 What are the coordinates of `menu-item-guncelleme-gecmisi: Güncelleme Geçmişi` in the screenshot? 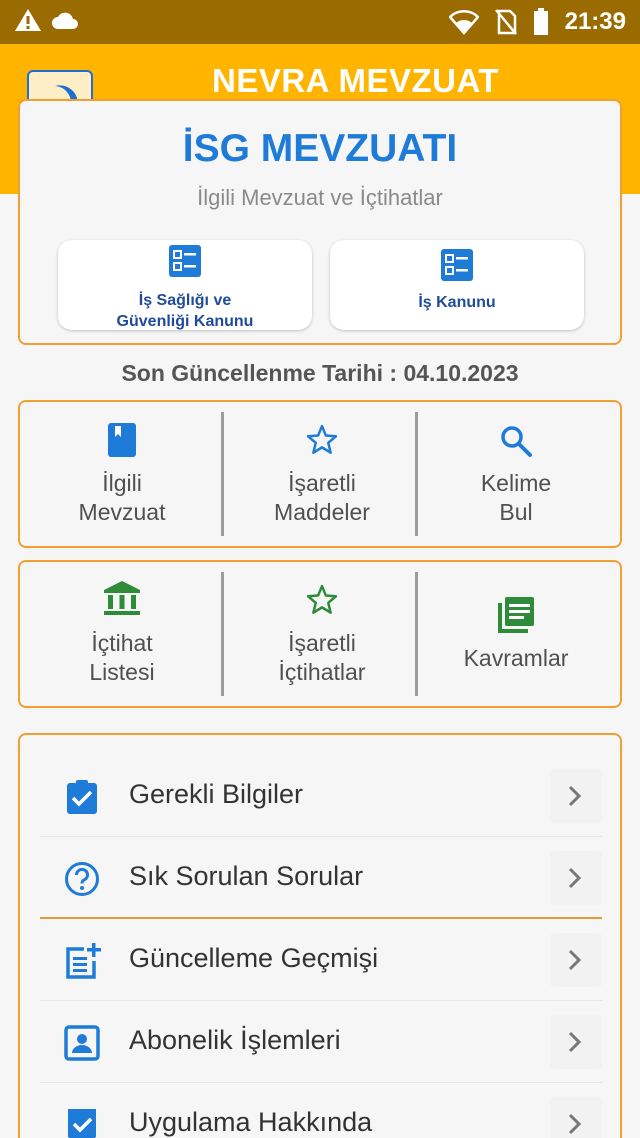 It's located at (321, 960).